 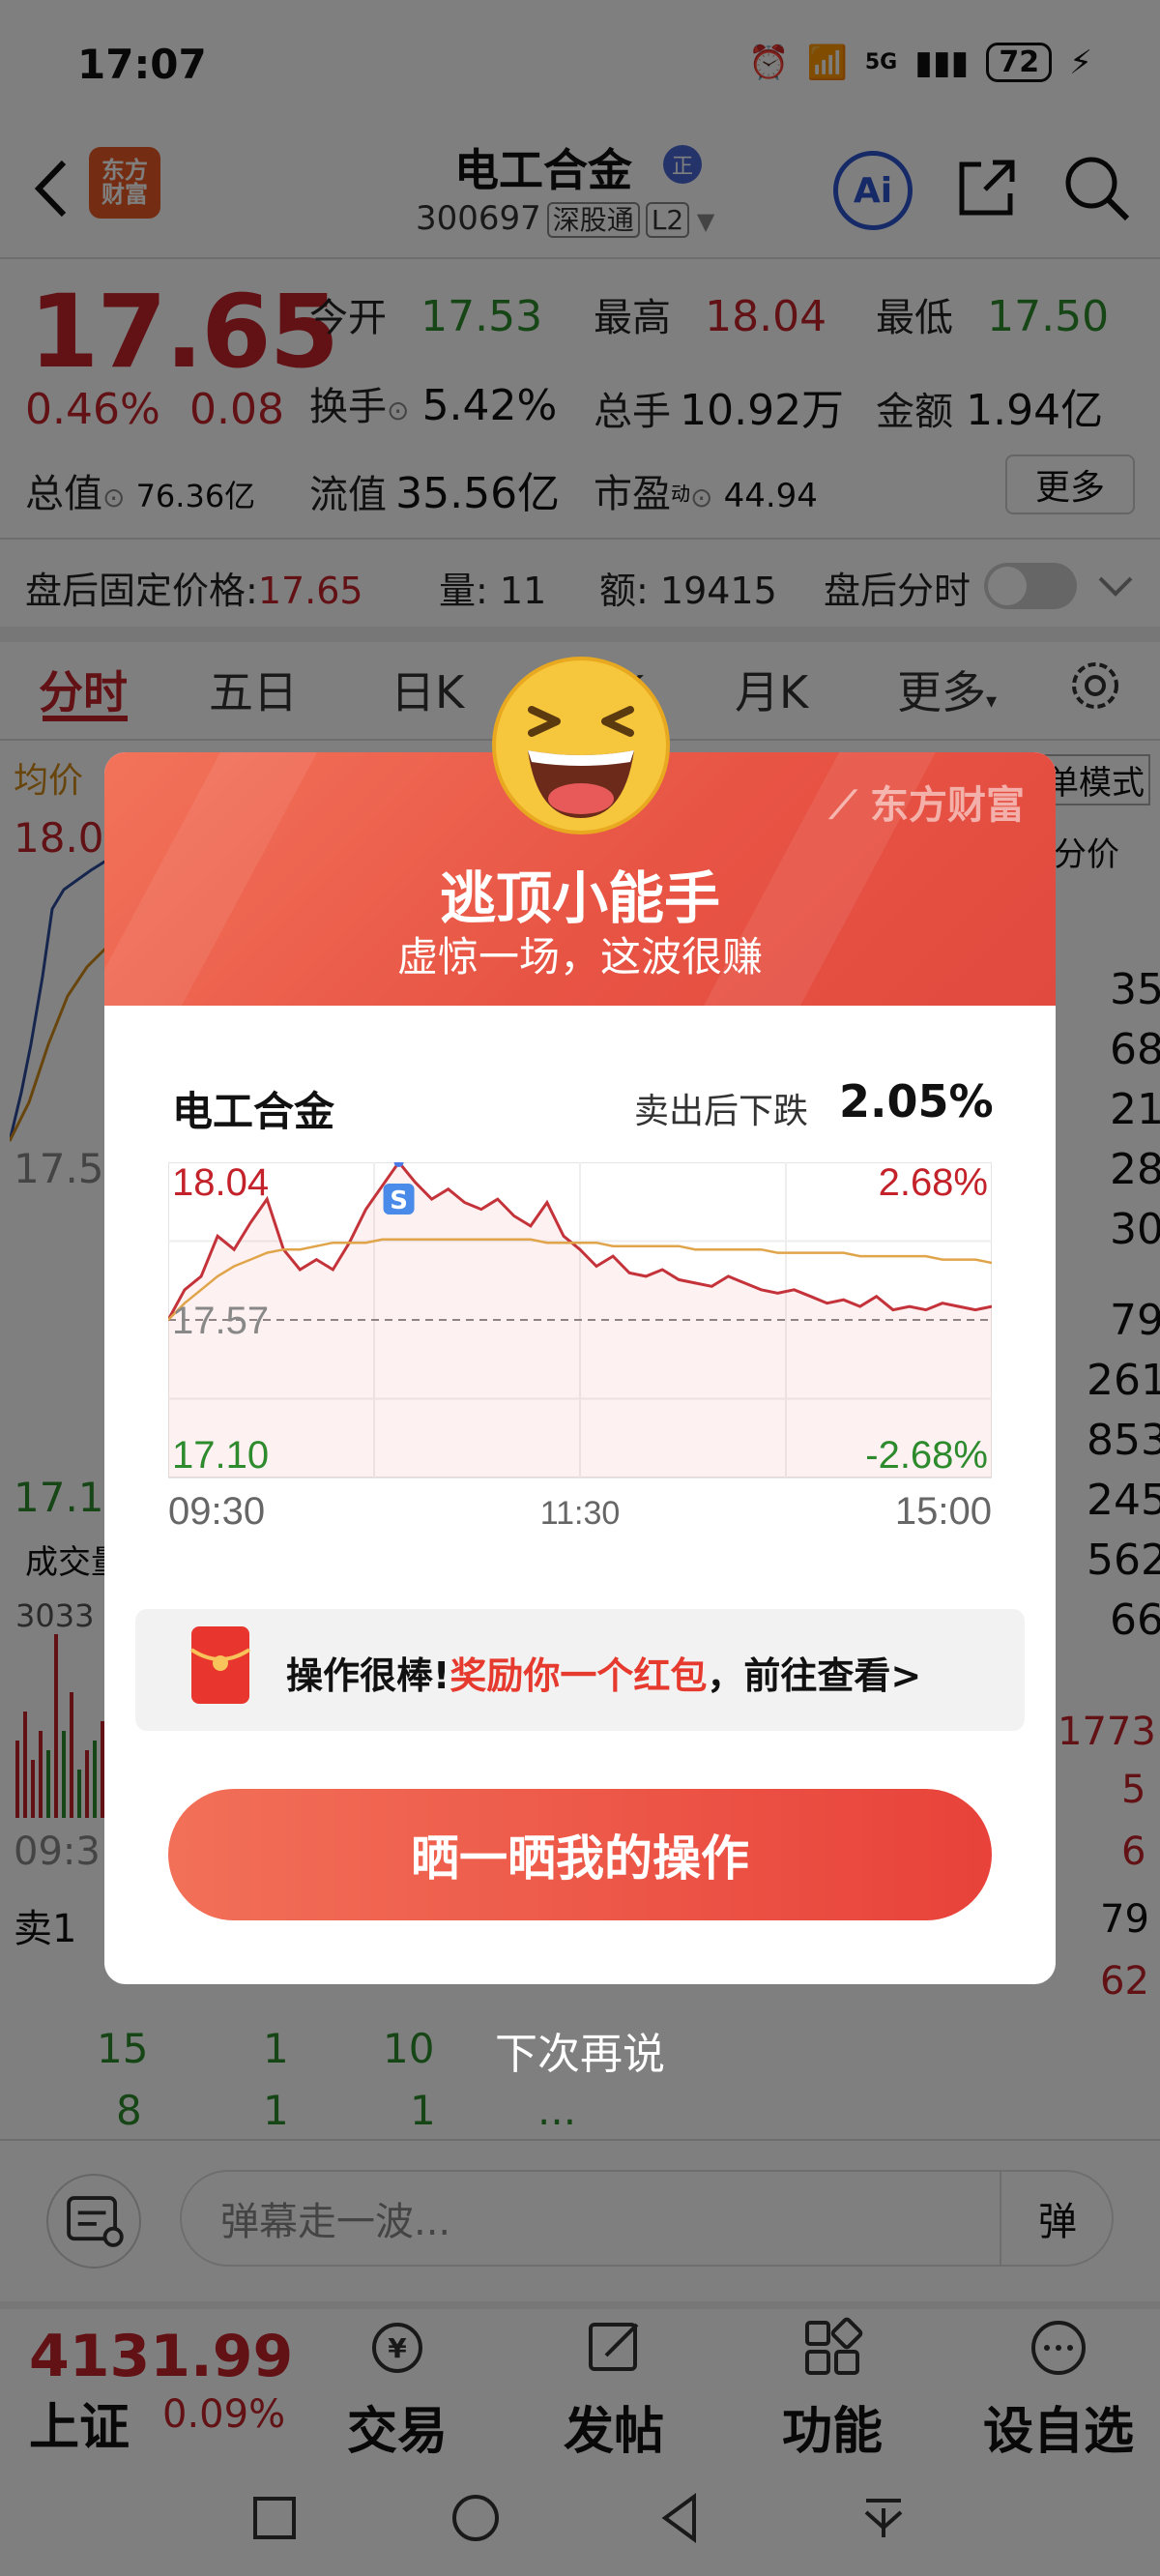 What do you see at coordinates (368, 1675) in the screenshot?
I see `redpacket-prefix: 操作很棒!` at bounding box center [368, 1675].